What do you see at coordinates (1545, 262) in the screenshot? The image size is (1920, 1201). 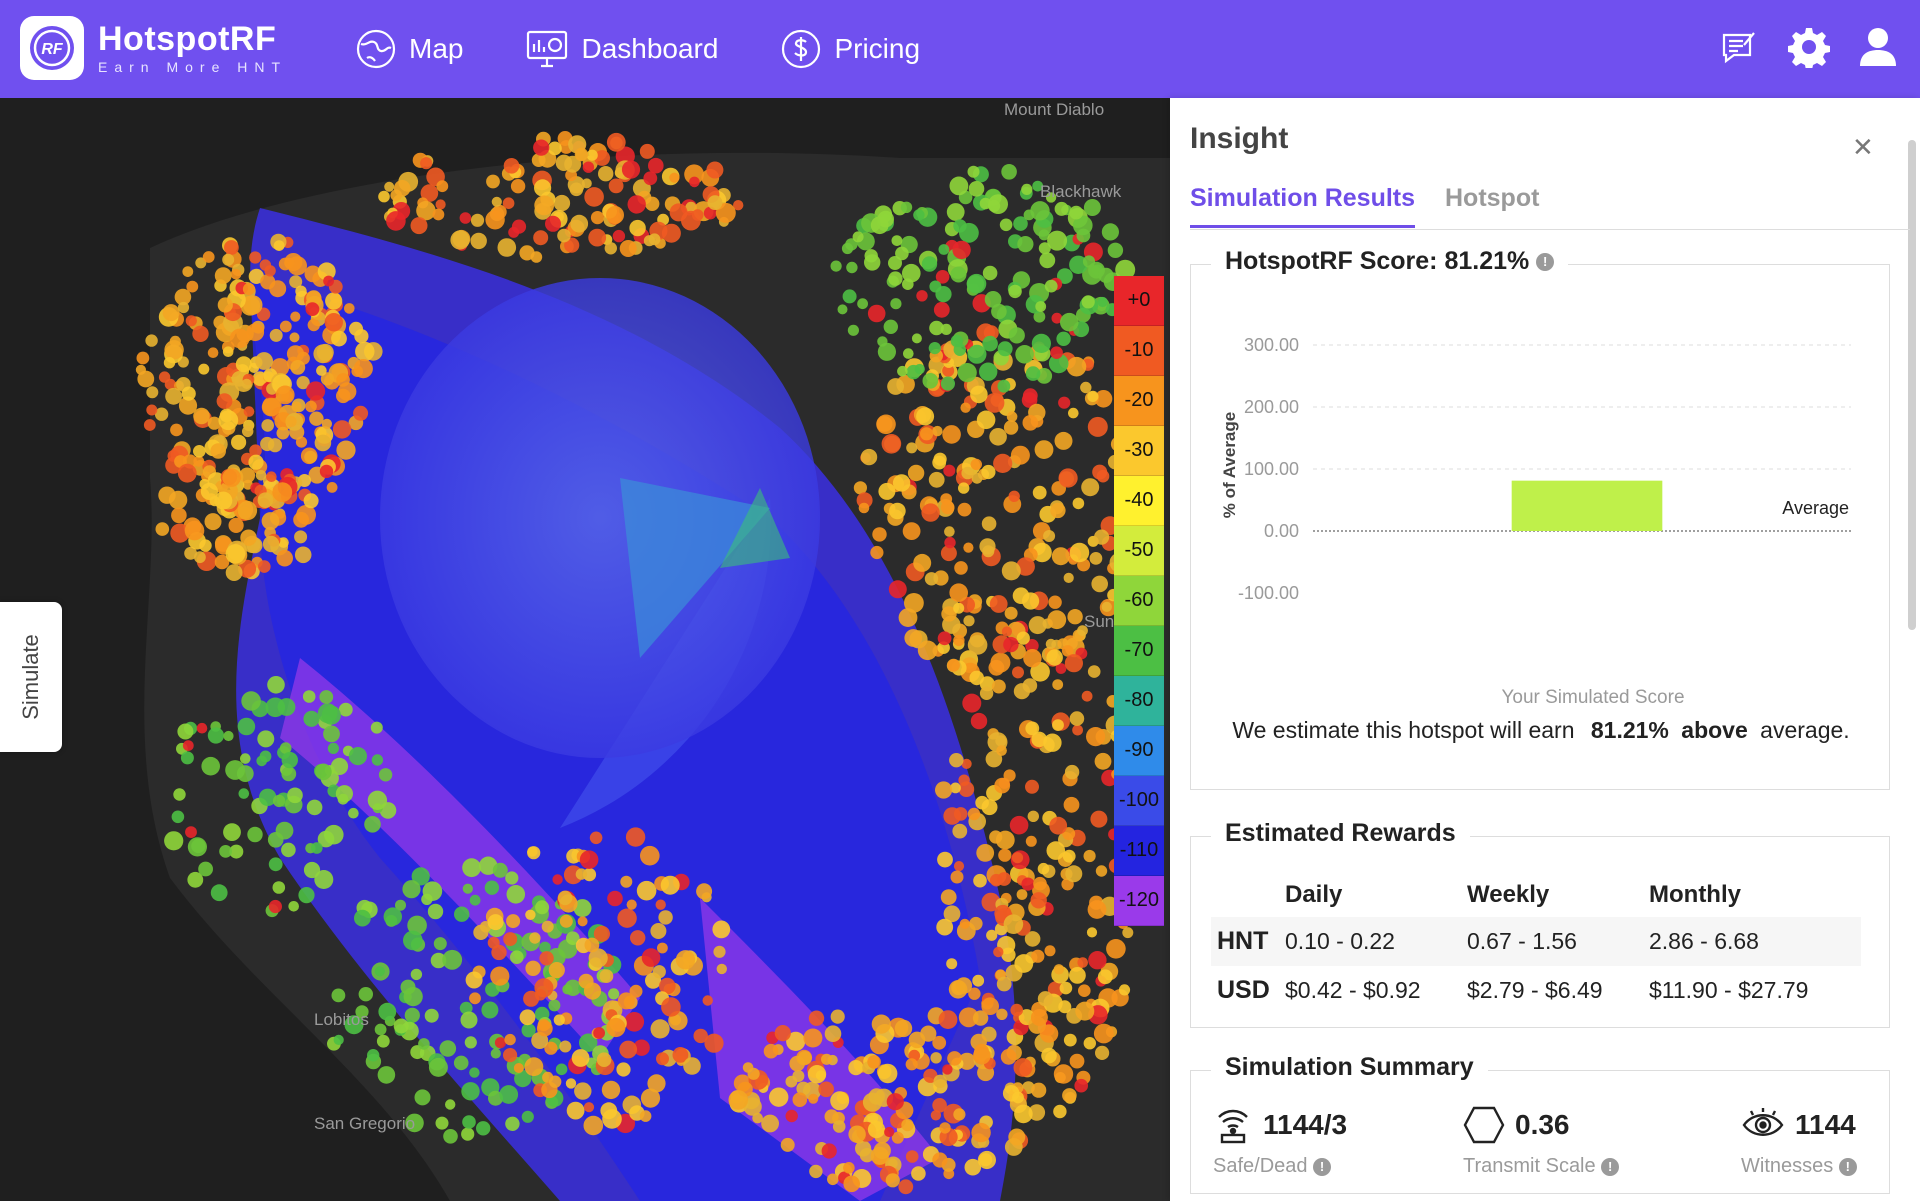 I see `info-icon: !` at bounding box center [1545, 262].